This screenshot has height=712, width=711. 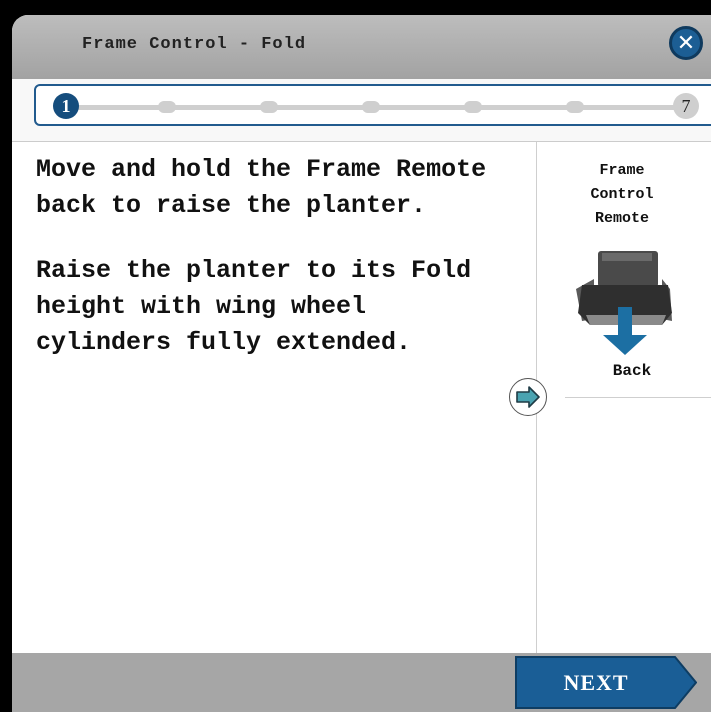 I want to click on bottom-bar: NEXT, so click(x=361, y=682).